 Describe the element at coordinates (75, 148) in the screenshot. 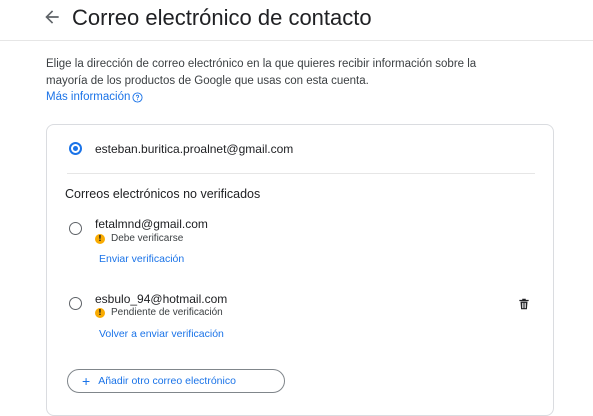

I see `radio-selected-email` at that location.